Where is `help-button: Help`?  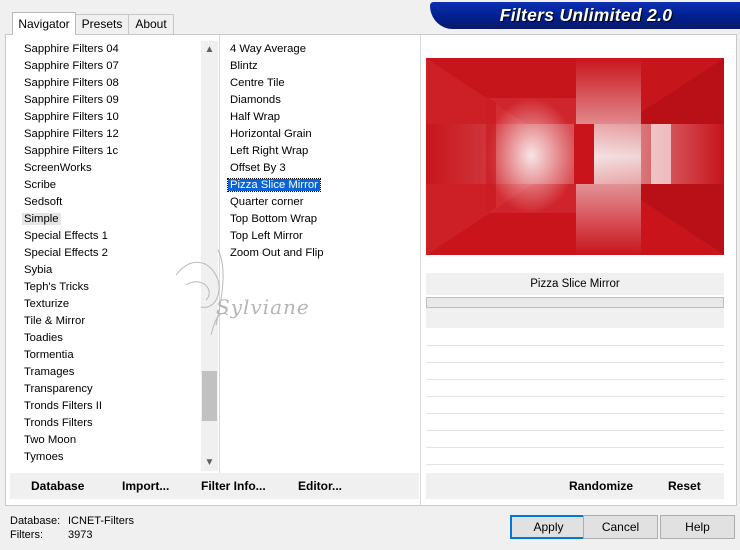
help-button: Help is located at coordinates (697, 527).